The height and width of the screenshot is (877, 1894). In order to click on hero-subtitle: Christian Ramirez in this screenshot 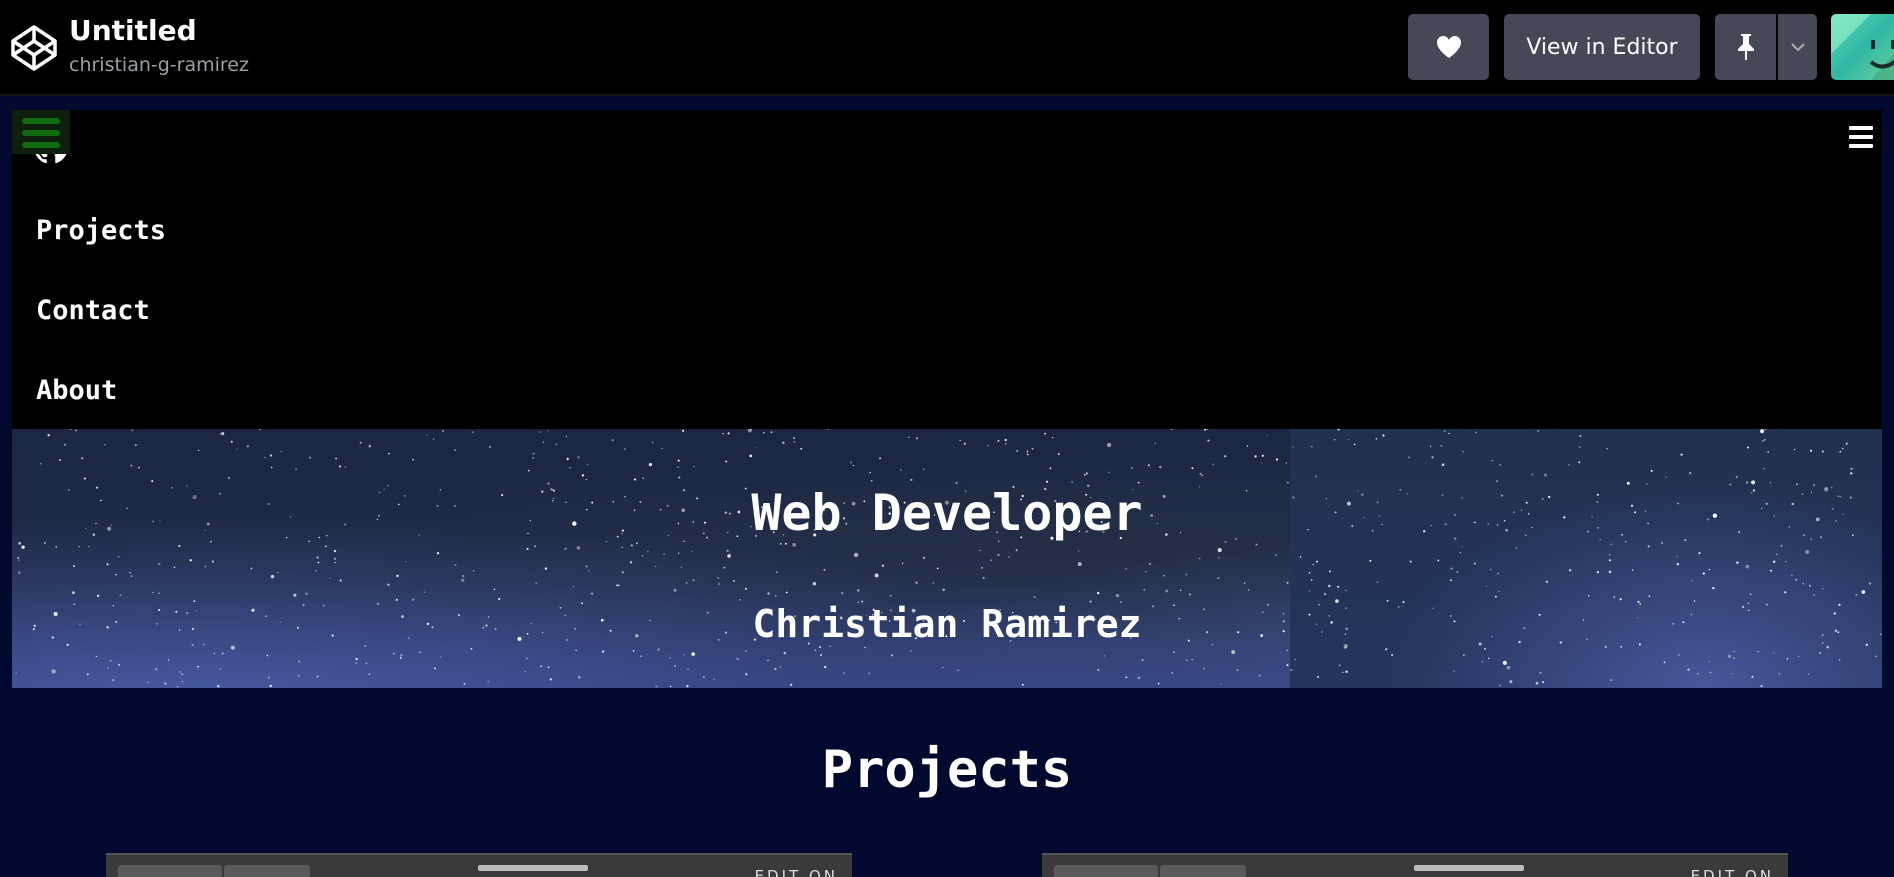, I will do `click(947, 624)`.